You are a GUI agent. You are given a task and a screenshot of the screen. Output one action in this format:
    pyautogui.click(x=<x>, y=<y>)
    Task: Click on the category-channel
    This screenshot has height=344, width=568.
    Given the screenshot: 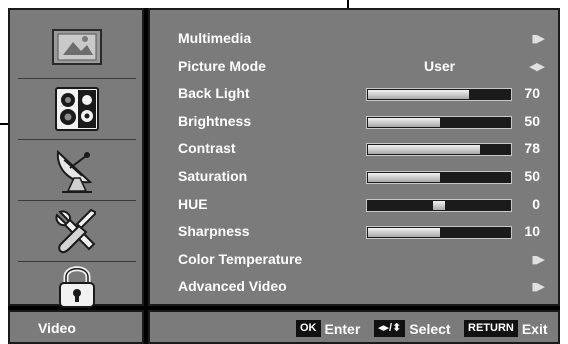 What is the action you would take?
    pyautogui.click(x=77, y=170)
    